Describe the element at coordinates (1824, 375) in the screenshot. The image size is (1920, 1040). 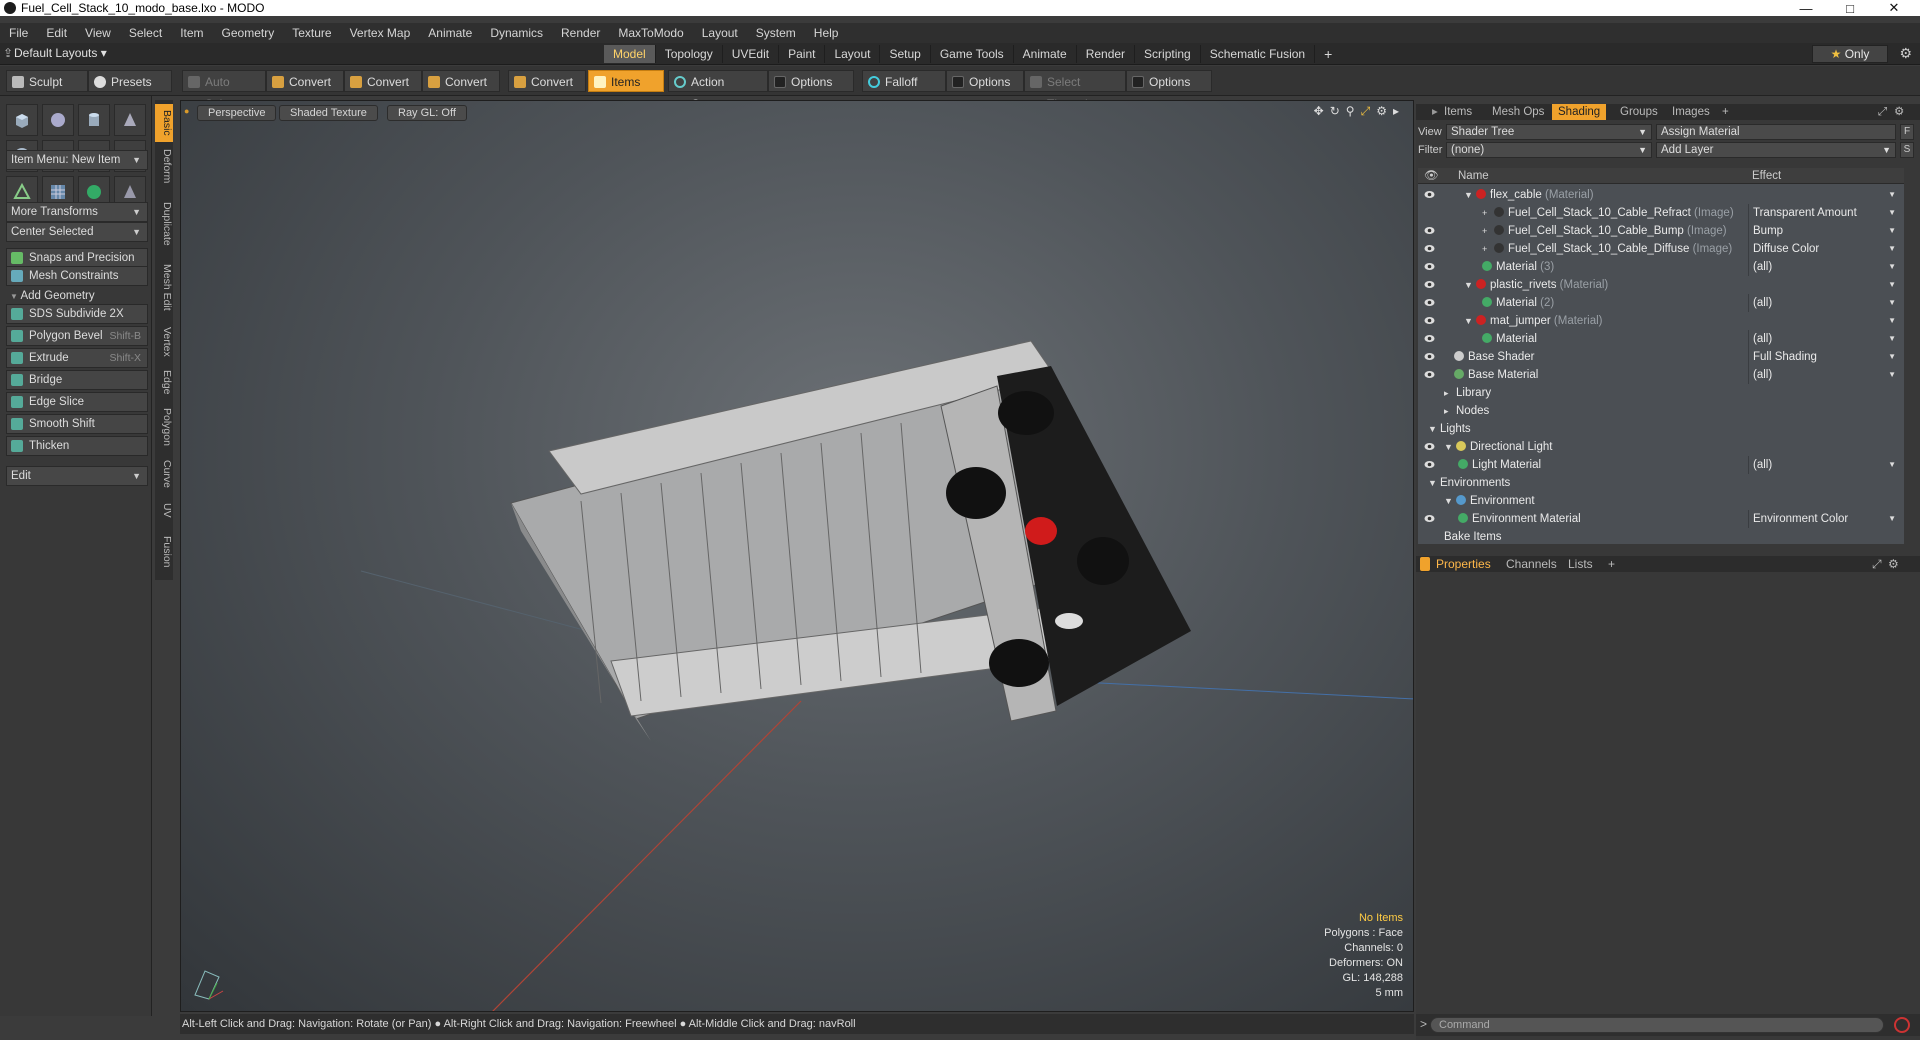
I see `effect-dropdown: (all) ▼` at that location.